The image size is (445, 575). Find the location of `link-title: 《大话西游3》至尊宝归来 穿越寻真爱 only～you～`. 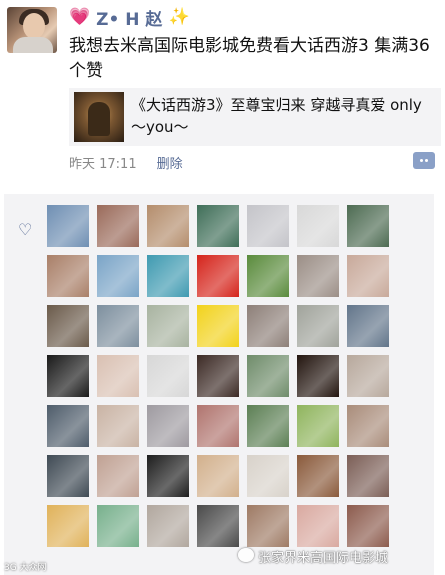

link-title: 《大话西游3》至尊宝归来 穿越寻真爱 only～you～ is located at coordinates (276, 116).